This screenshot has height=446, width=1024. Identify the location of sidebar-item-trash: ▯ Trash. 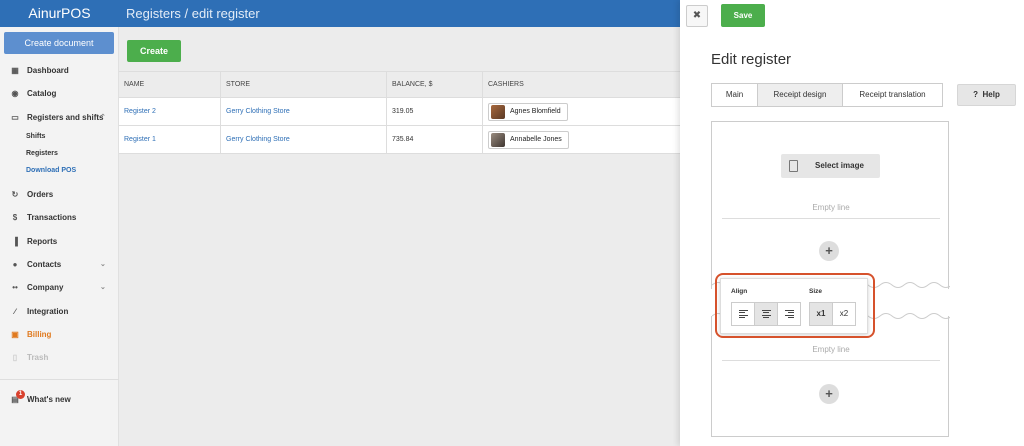
(59, 358).